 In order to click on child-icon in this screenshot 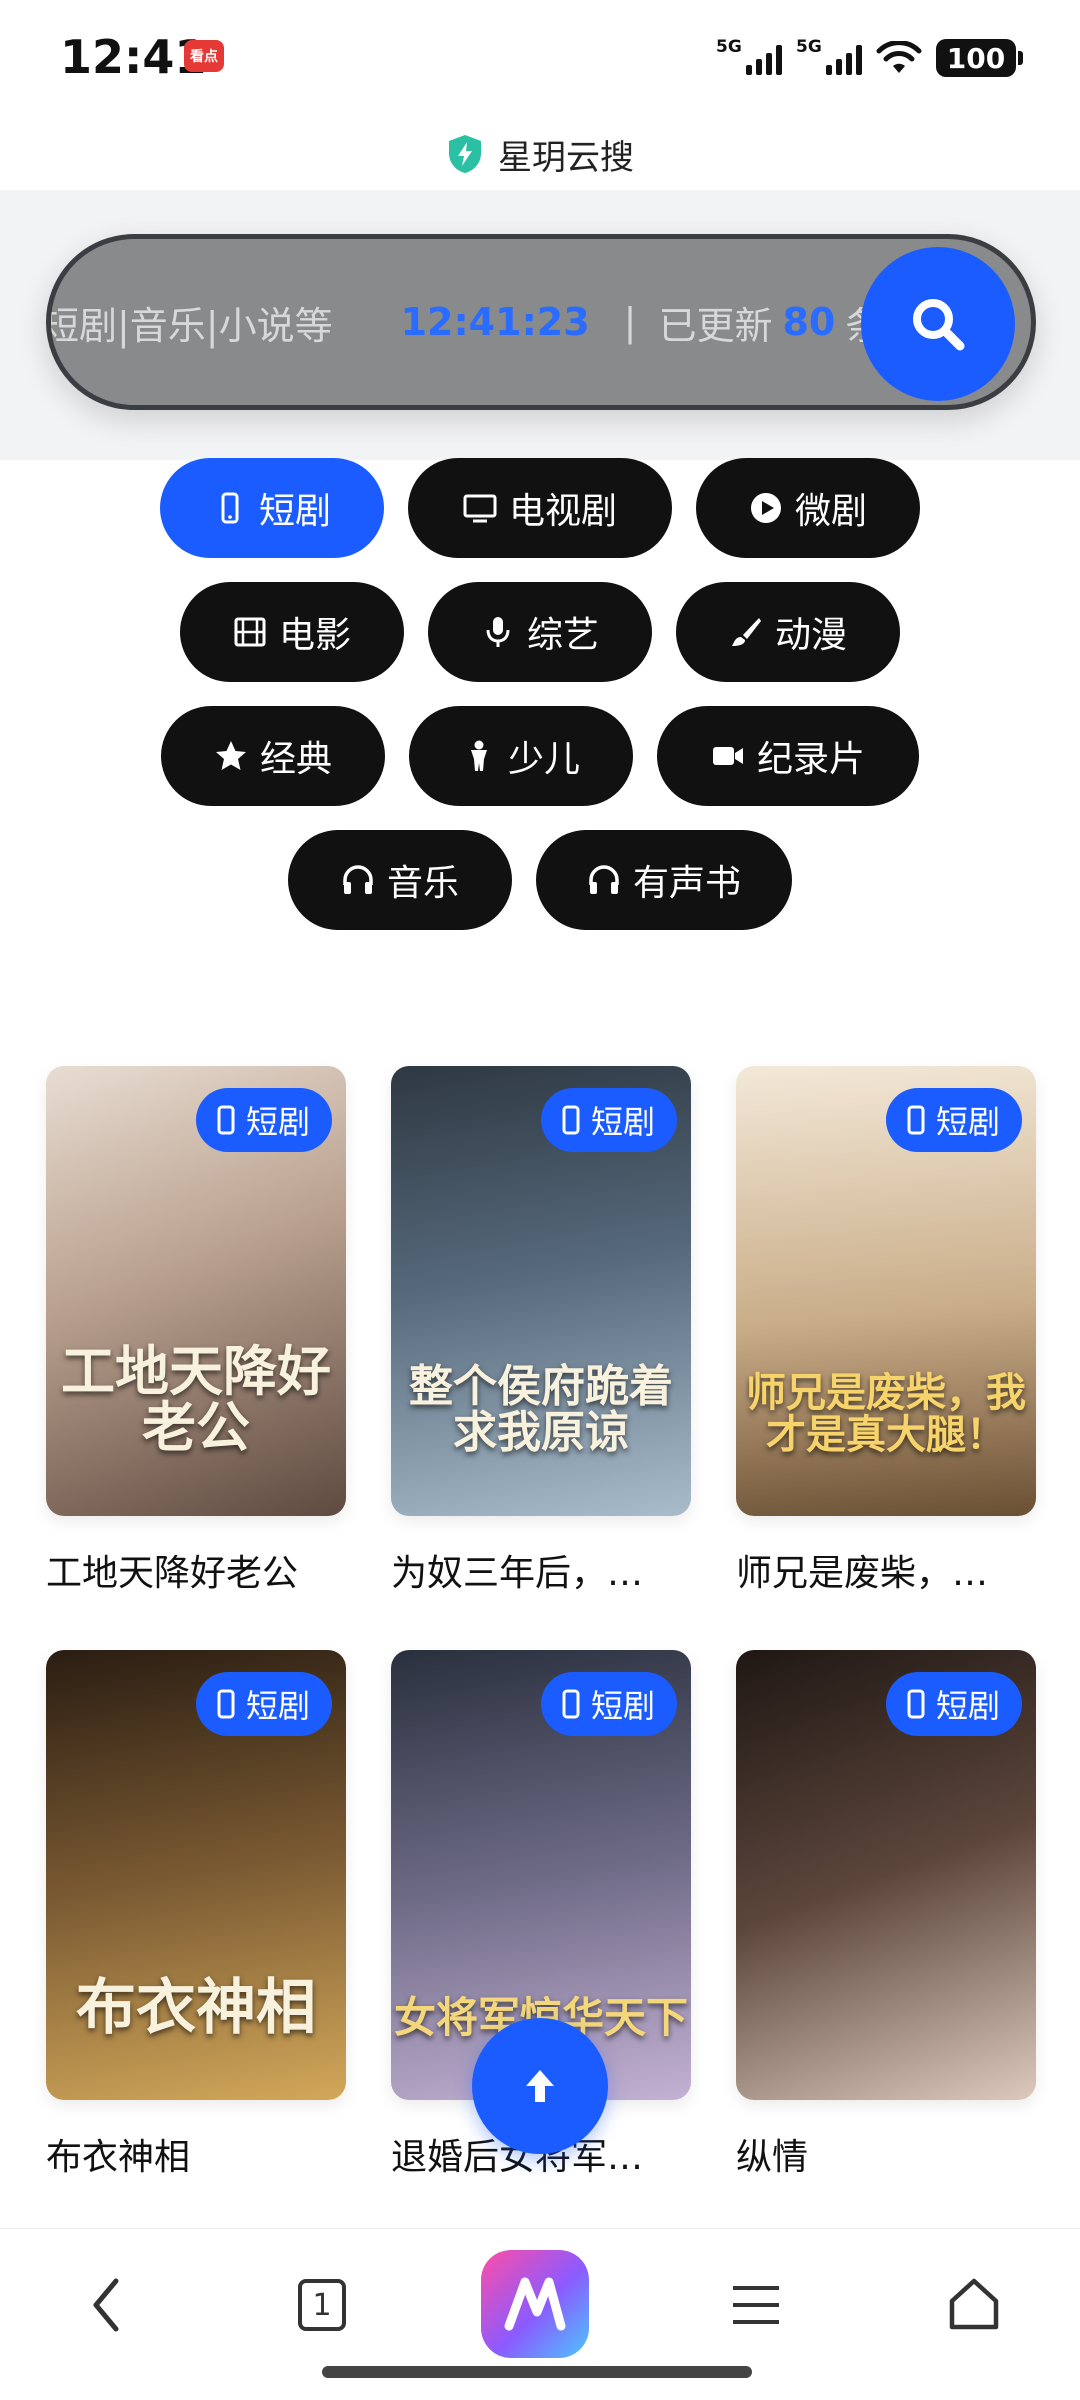, I will do `click(478, 755)`.